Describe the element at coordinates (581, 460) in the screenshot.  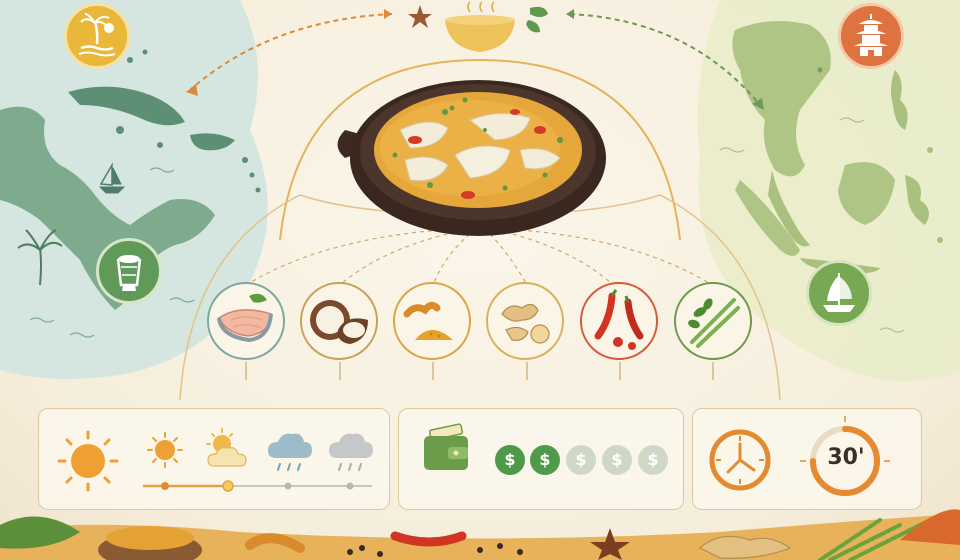
I see `cost-coin-3: $` at that location.